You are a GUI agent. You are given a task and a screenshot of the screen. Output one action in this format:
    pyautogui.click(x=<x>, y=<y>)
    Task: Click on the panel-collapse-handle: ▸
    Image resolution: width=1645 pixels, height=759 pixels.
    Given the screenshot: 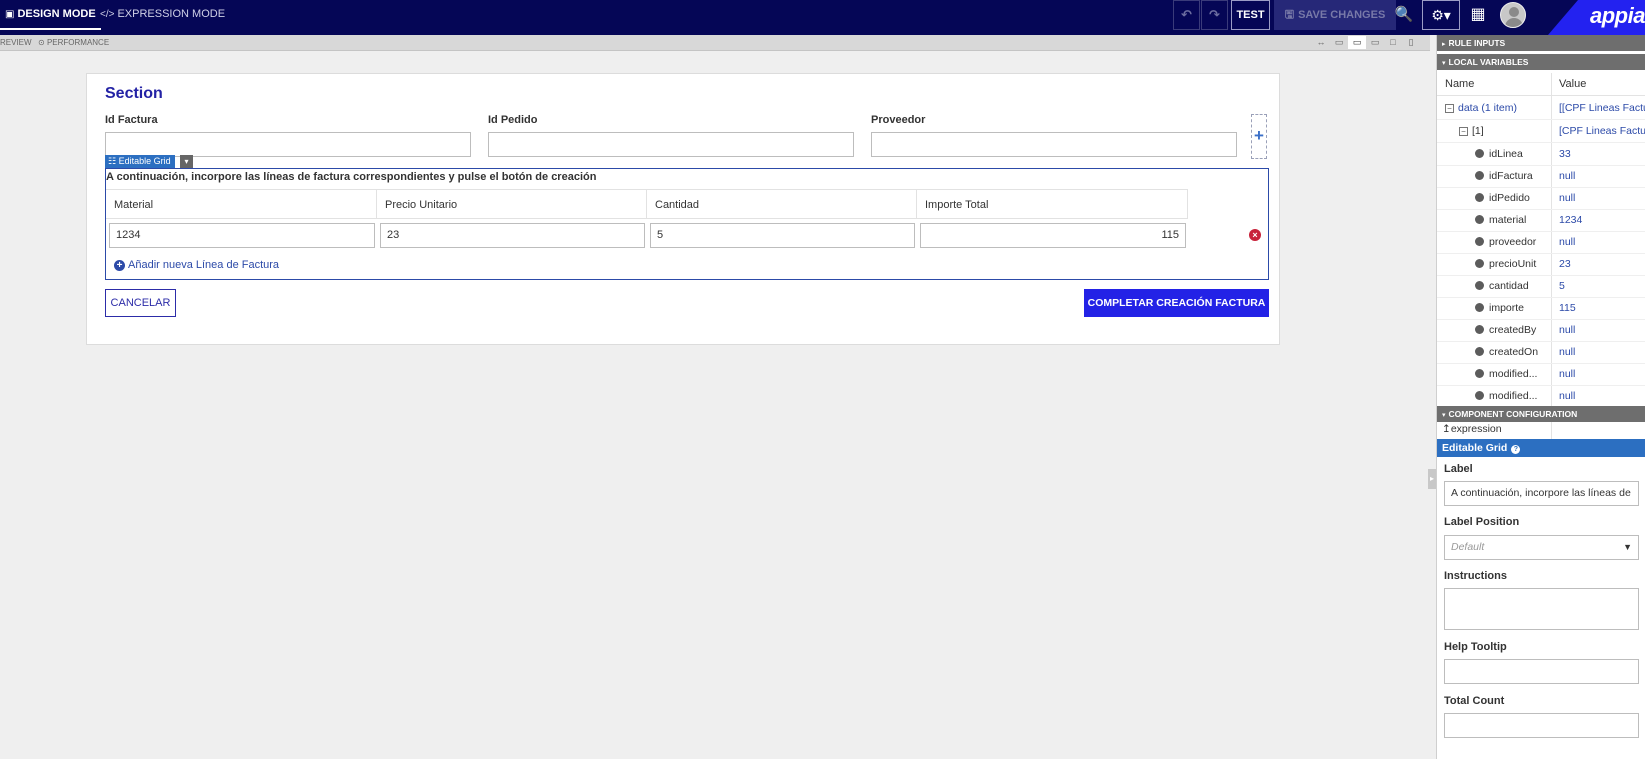 What is the action you would take?
    pyautogui.click(x=1432, y=479)
    